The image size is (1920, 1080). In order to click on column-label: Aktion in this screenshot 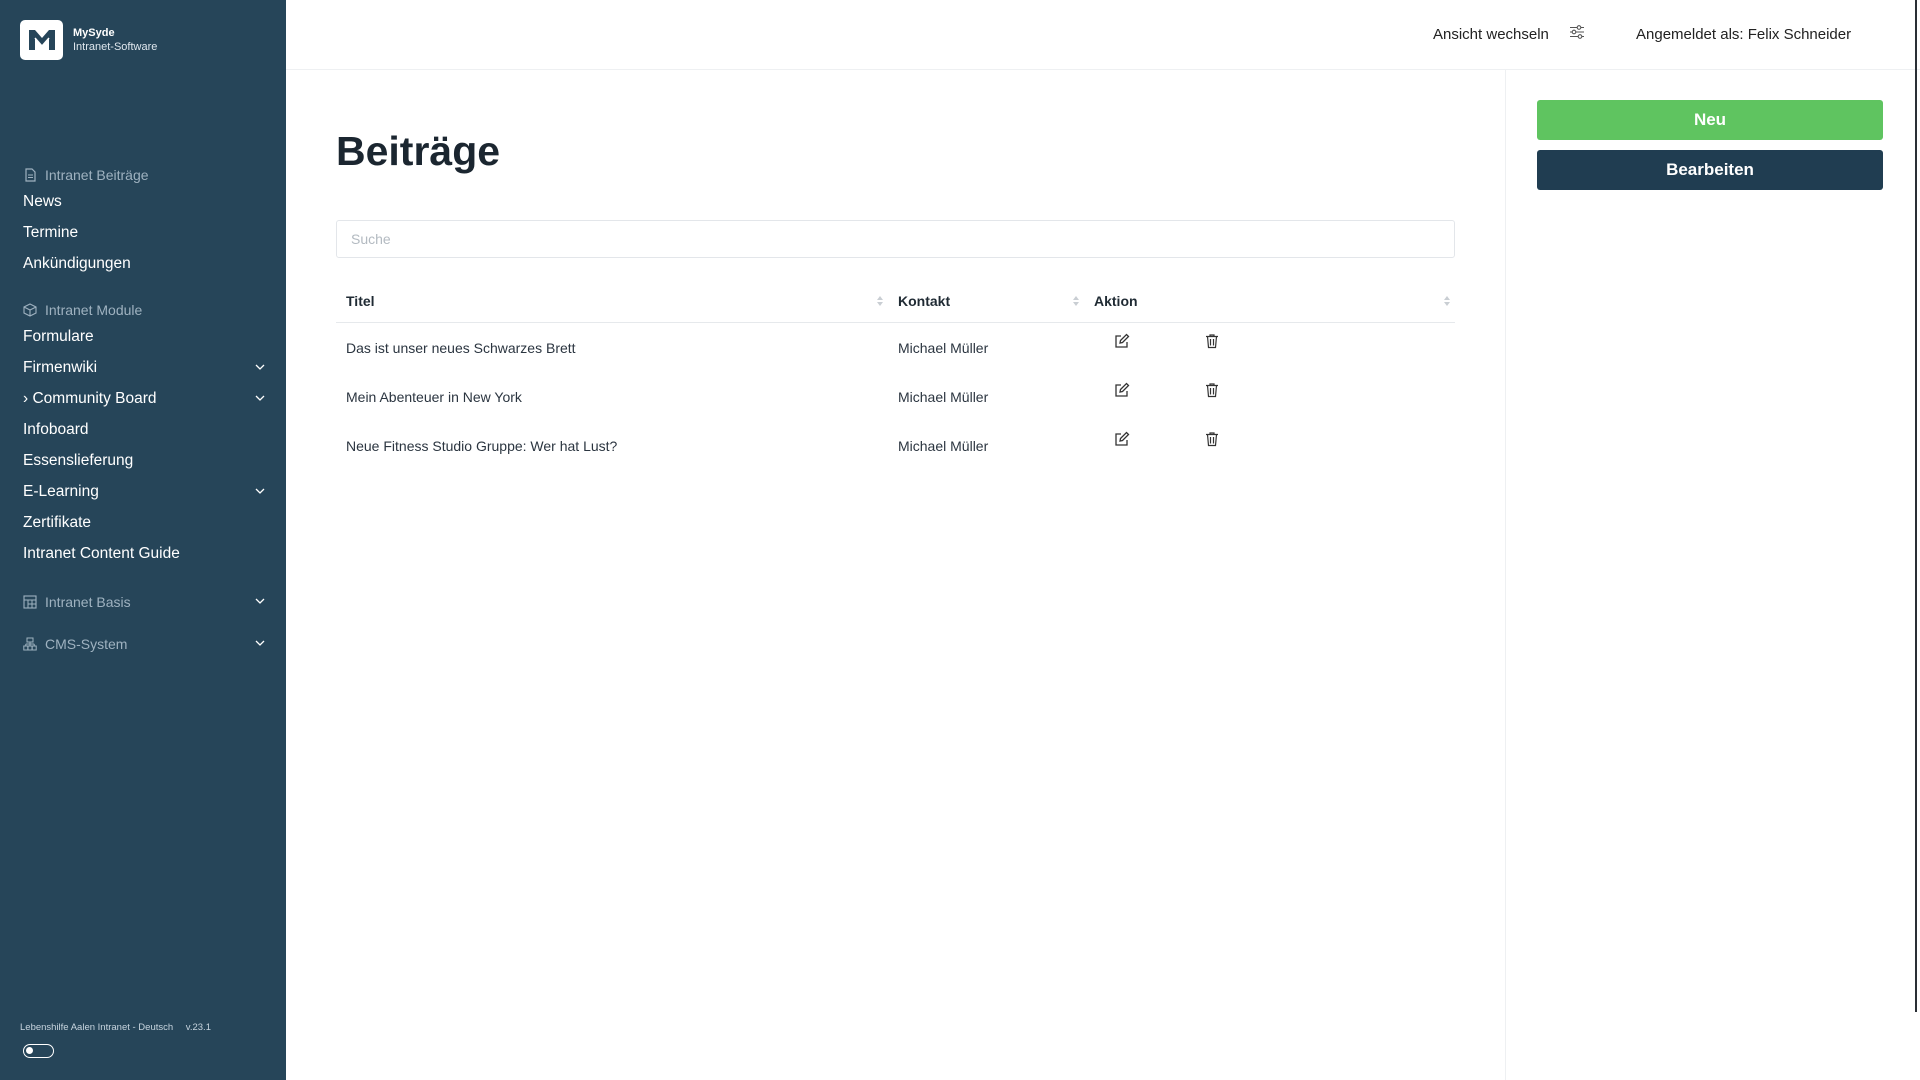, I will do `click(1116, 300)`.